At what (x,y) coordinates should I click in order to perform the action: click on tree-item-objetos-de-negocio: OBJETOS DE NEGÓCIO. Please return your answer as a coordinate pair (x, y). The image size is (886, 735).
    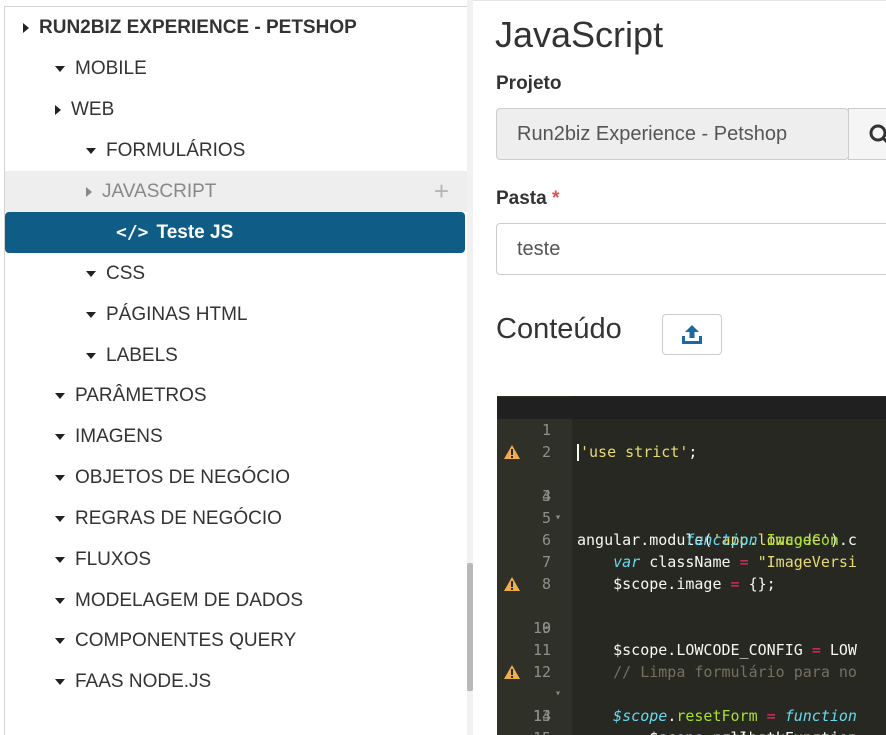
    Looking at the image, I should click on (236, 477).